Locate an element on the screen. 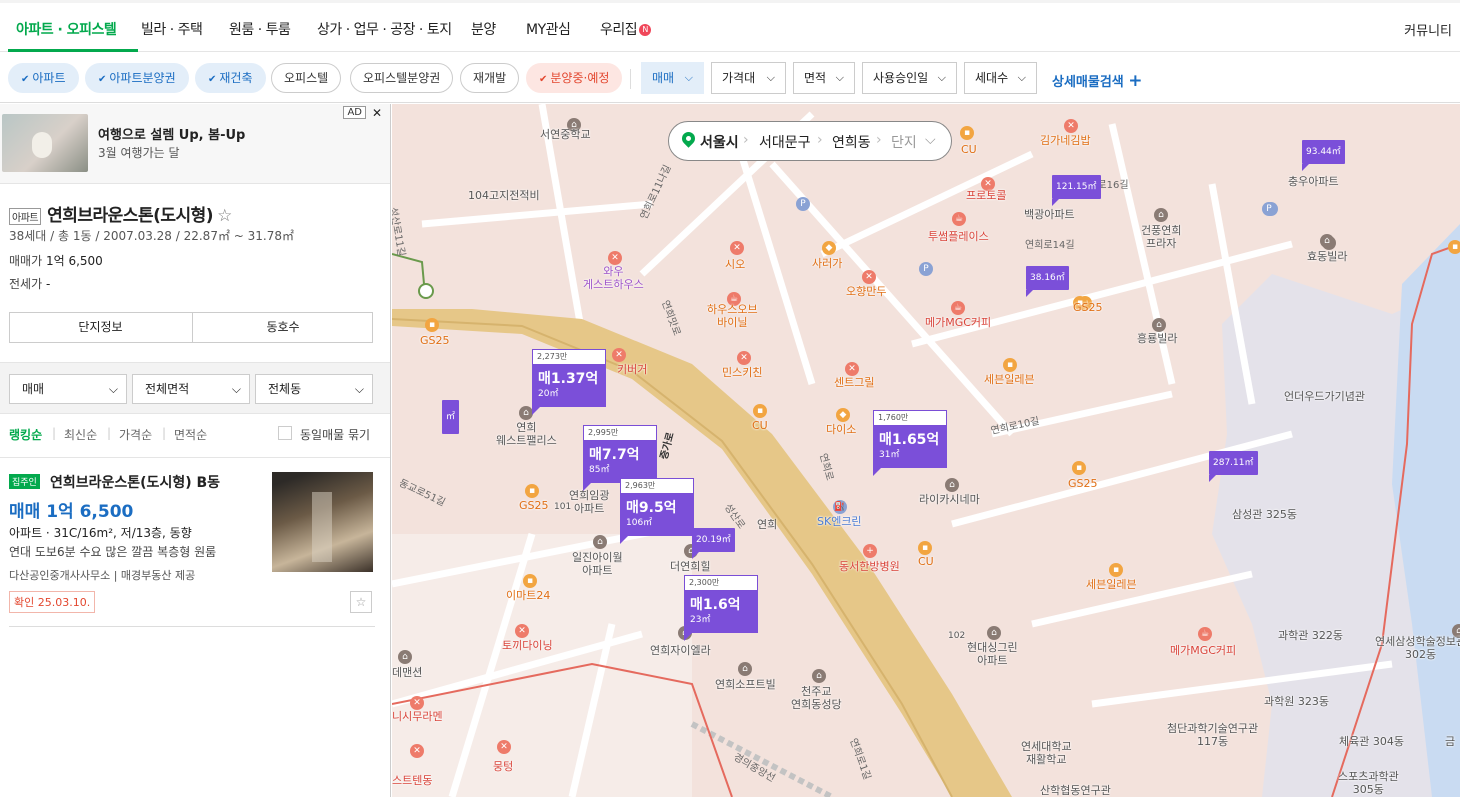  poi-cu-3: CU is located at coordinates (926, 561).